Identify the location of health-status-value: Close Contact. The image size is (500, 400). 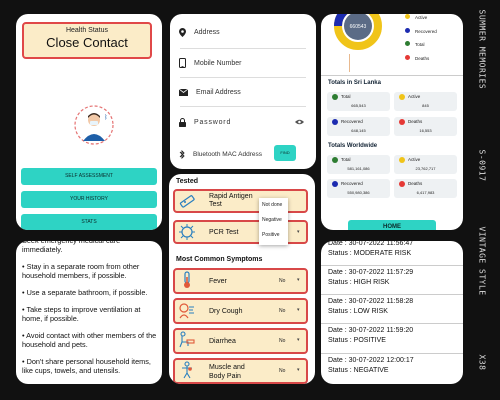
(87, 42).